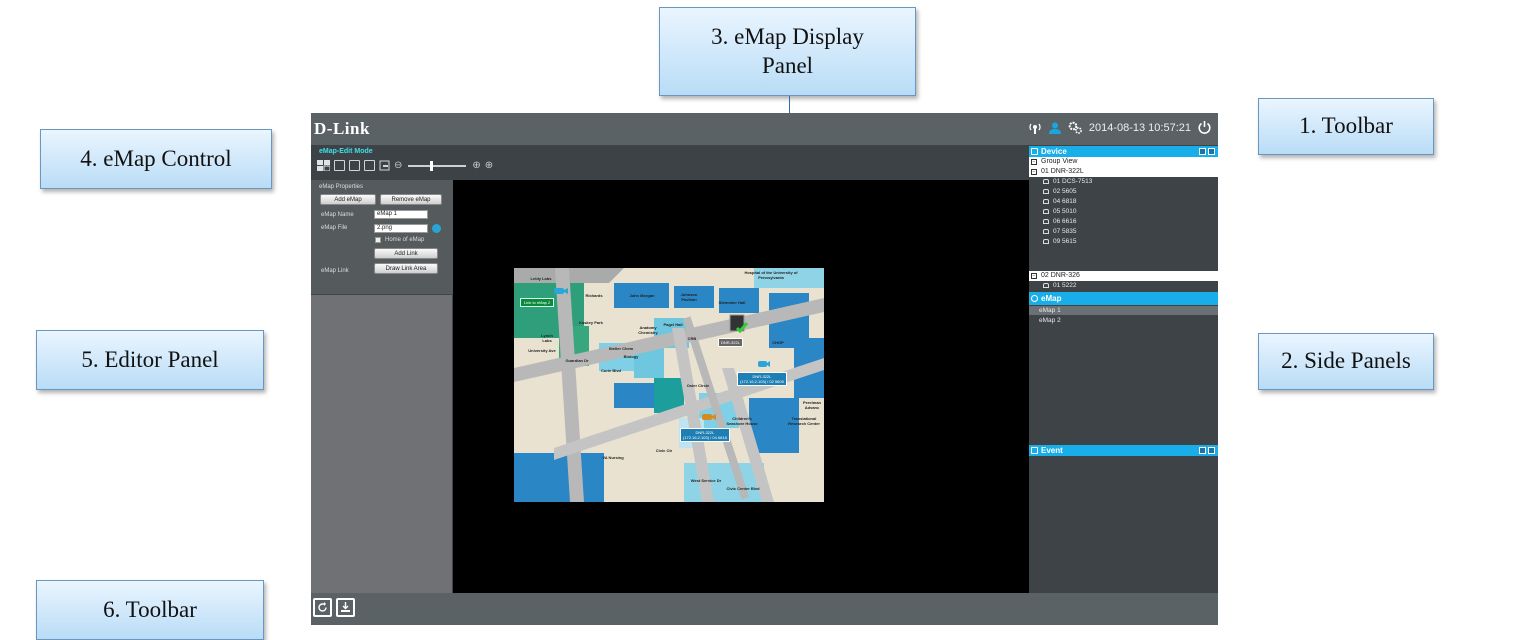 The image size is (1523, 640). What do you see at coordinates (1055, 128) in the screenshot?
I see `user-icon` at bounding box center [1055, 128].